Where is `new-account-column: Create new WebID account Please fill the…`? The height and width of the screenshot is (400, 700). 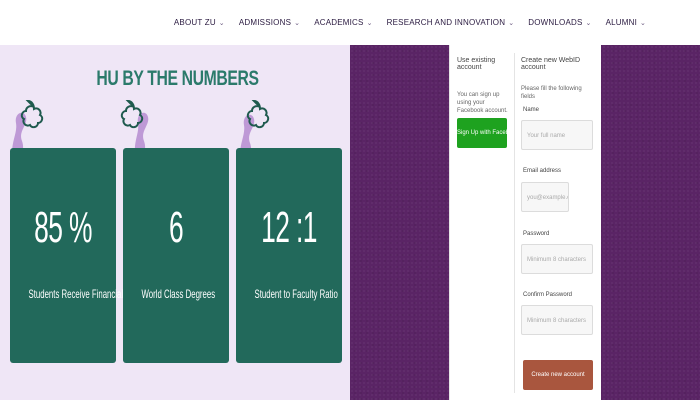
new-account-column: Create new WebID account Please fill the… is located at coordinates (559, 79).